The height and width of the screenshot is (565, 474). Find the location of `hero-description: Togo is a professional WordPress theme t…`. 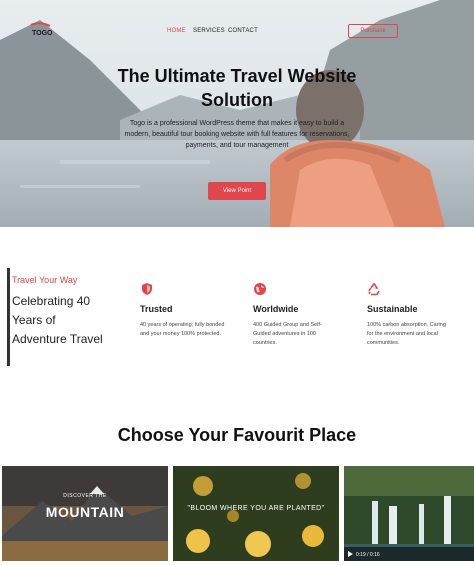

hero-description: Togo is a professional WordPress theme t… is located at coordinates (237, 134).